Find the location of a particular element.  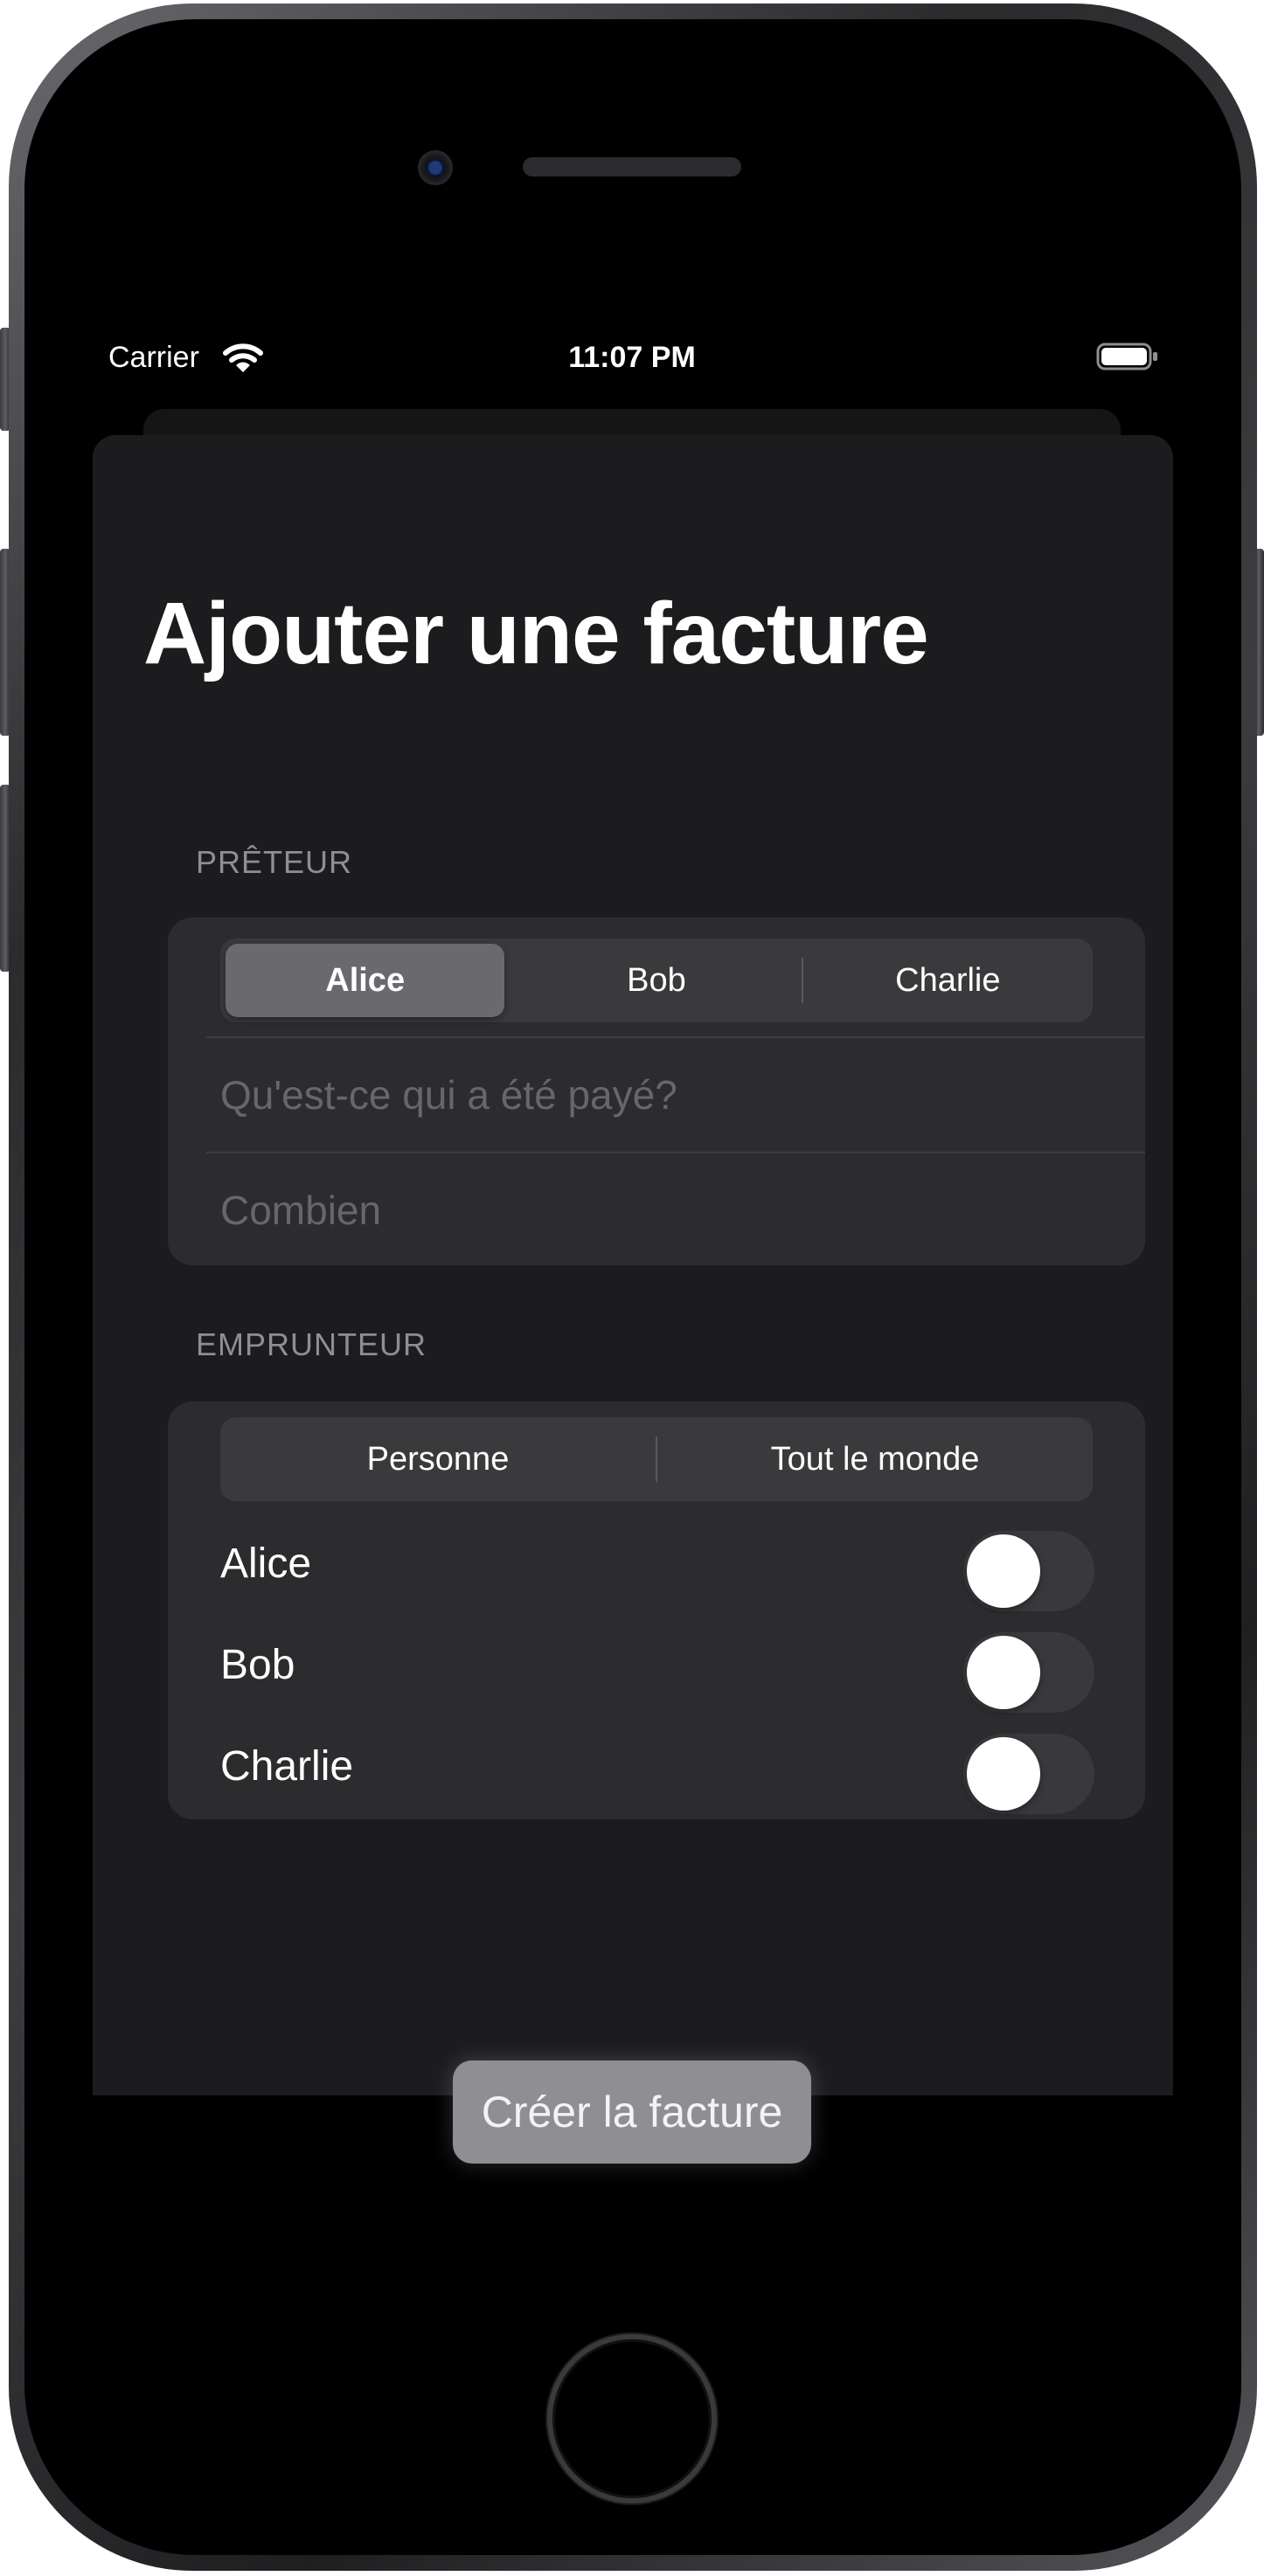

front-camera is located at coordinates (435, 167).